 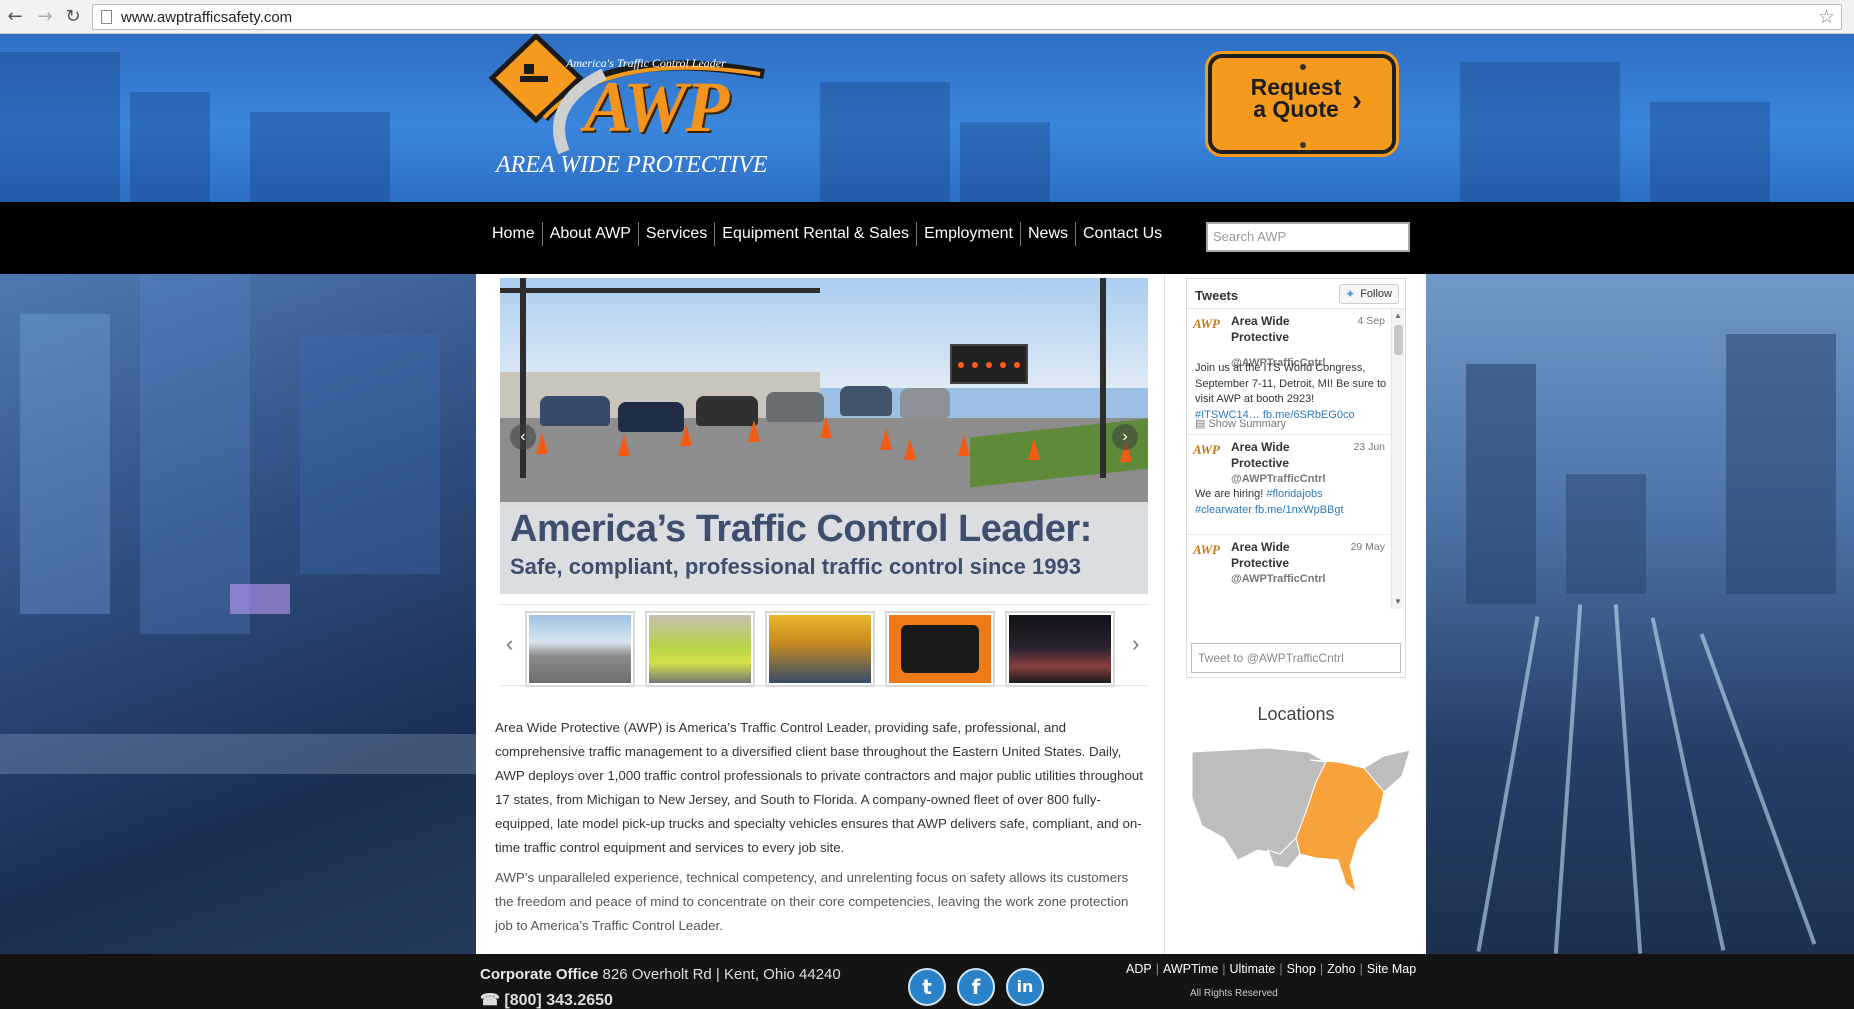 What do you see at coordinates (1164, 614) in the screenshot?
I see `column-divider` at bounding box center [1164, 614].